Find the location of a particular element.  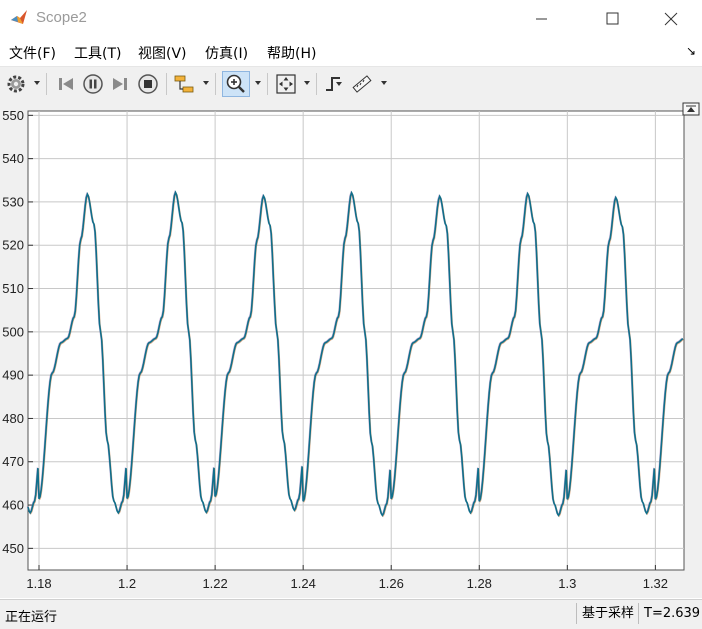

menu-bar: 文件(F) 工具(T) 视图(V) 仿真(I) 帮助(H) ↘ is located at coordinates (351, 52).